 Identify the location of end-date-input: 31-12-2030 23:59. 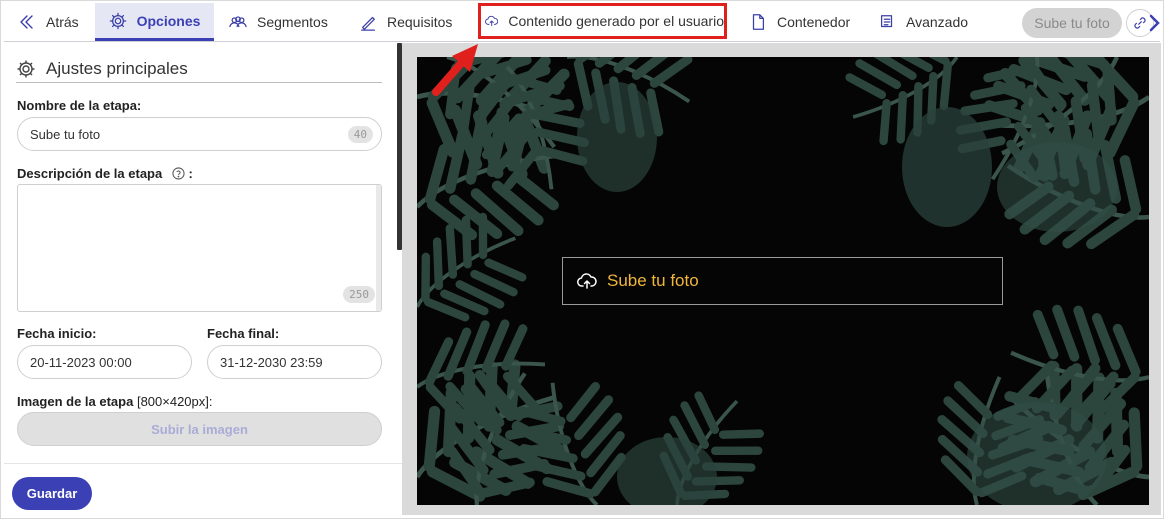
(294, 362).